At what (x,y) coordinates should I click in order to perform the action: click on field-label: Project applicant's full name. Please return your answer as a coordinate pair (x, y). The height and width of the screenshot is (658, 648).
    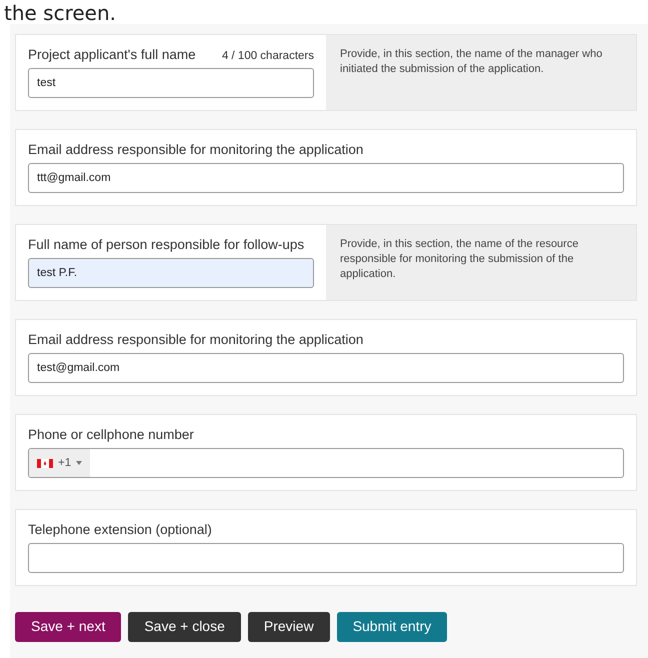
    Looking at the image, I should click on (112, 54).